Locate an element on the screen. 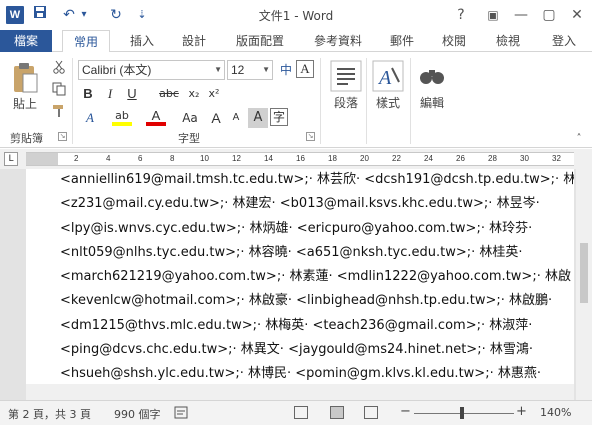 The width and height of the screenshot is (592, 425). paragraph-icon is located at coordinates (346, 76).